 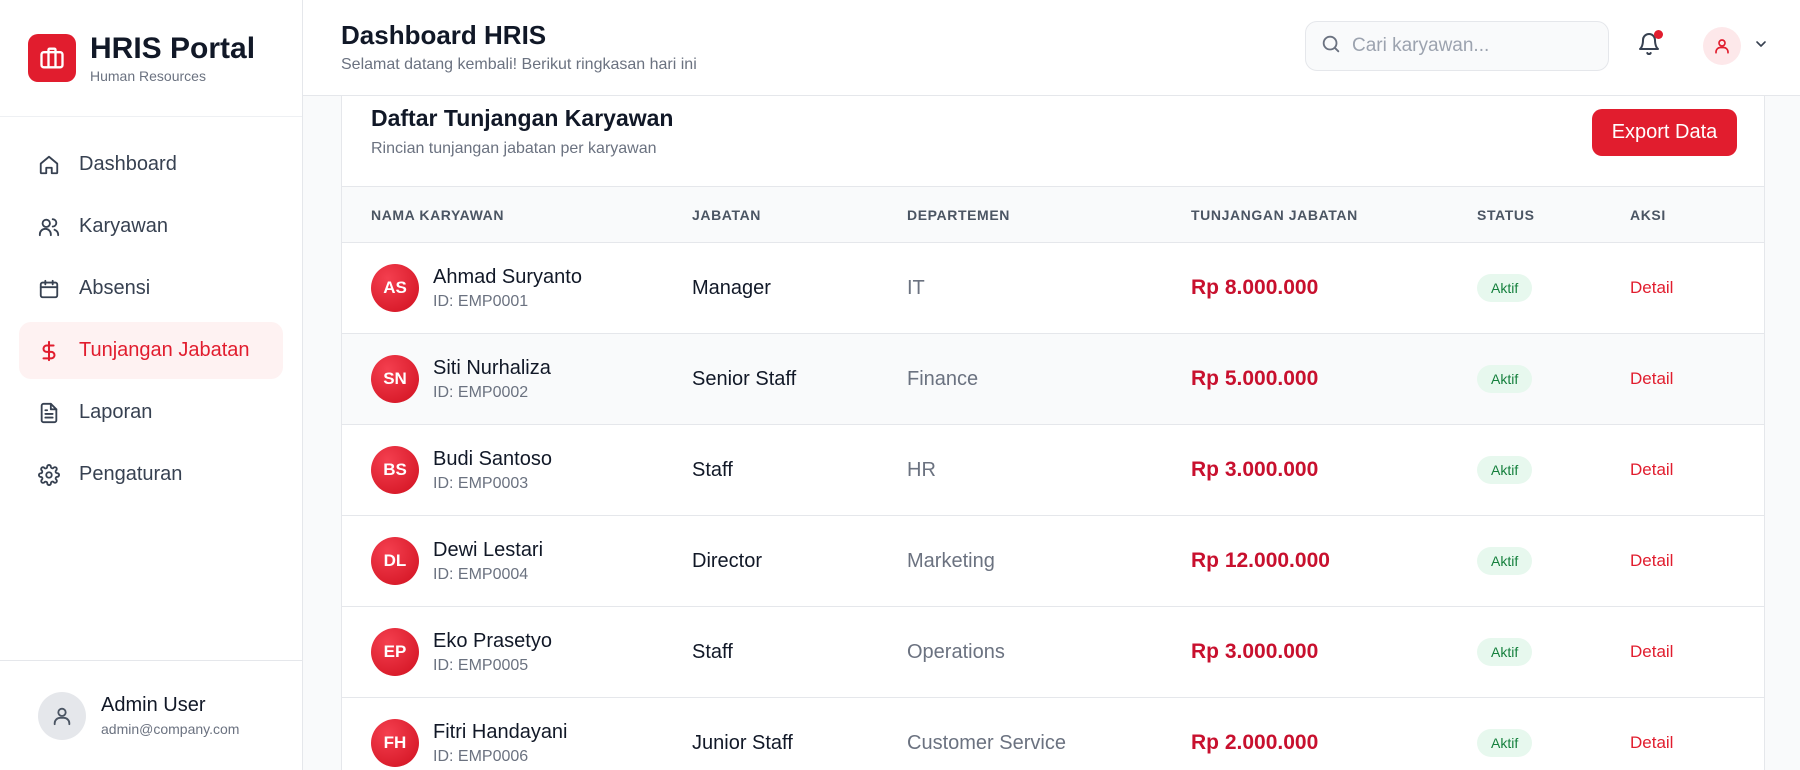 I want to click on employee-avatar: DL, so click(x=395, y=561).